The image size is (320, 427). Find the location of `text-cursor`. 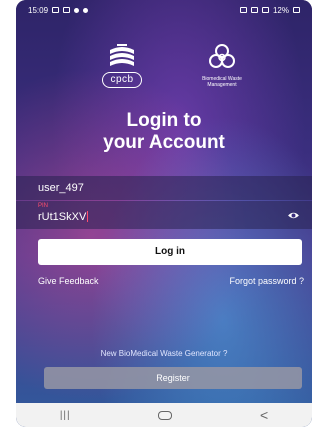

text-cursor is located at coordinates (88, 216).